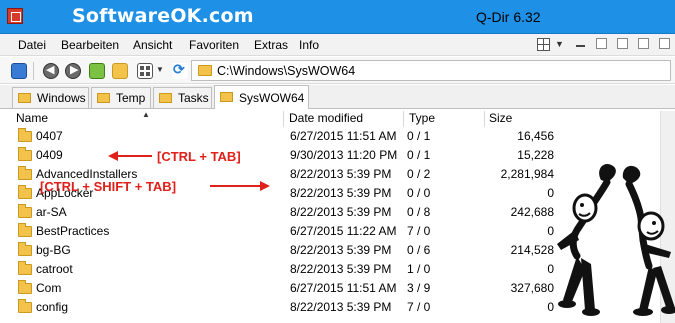  Describe the element at coordinates (445, 119) in the screenshot. I see `column-type: Type` at that location.